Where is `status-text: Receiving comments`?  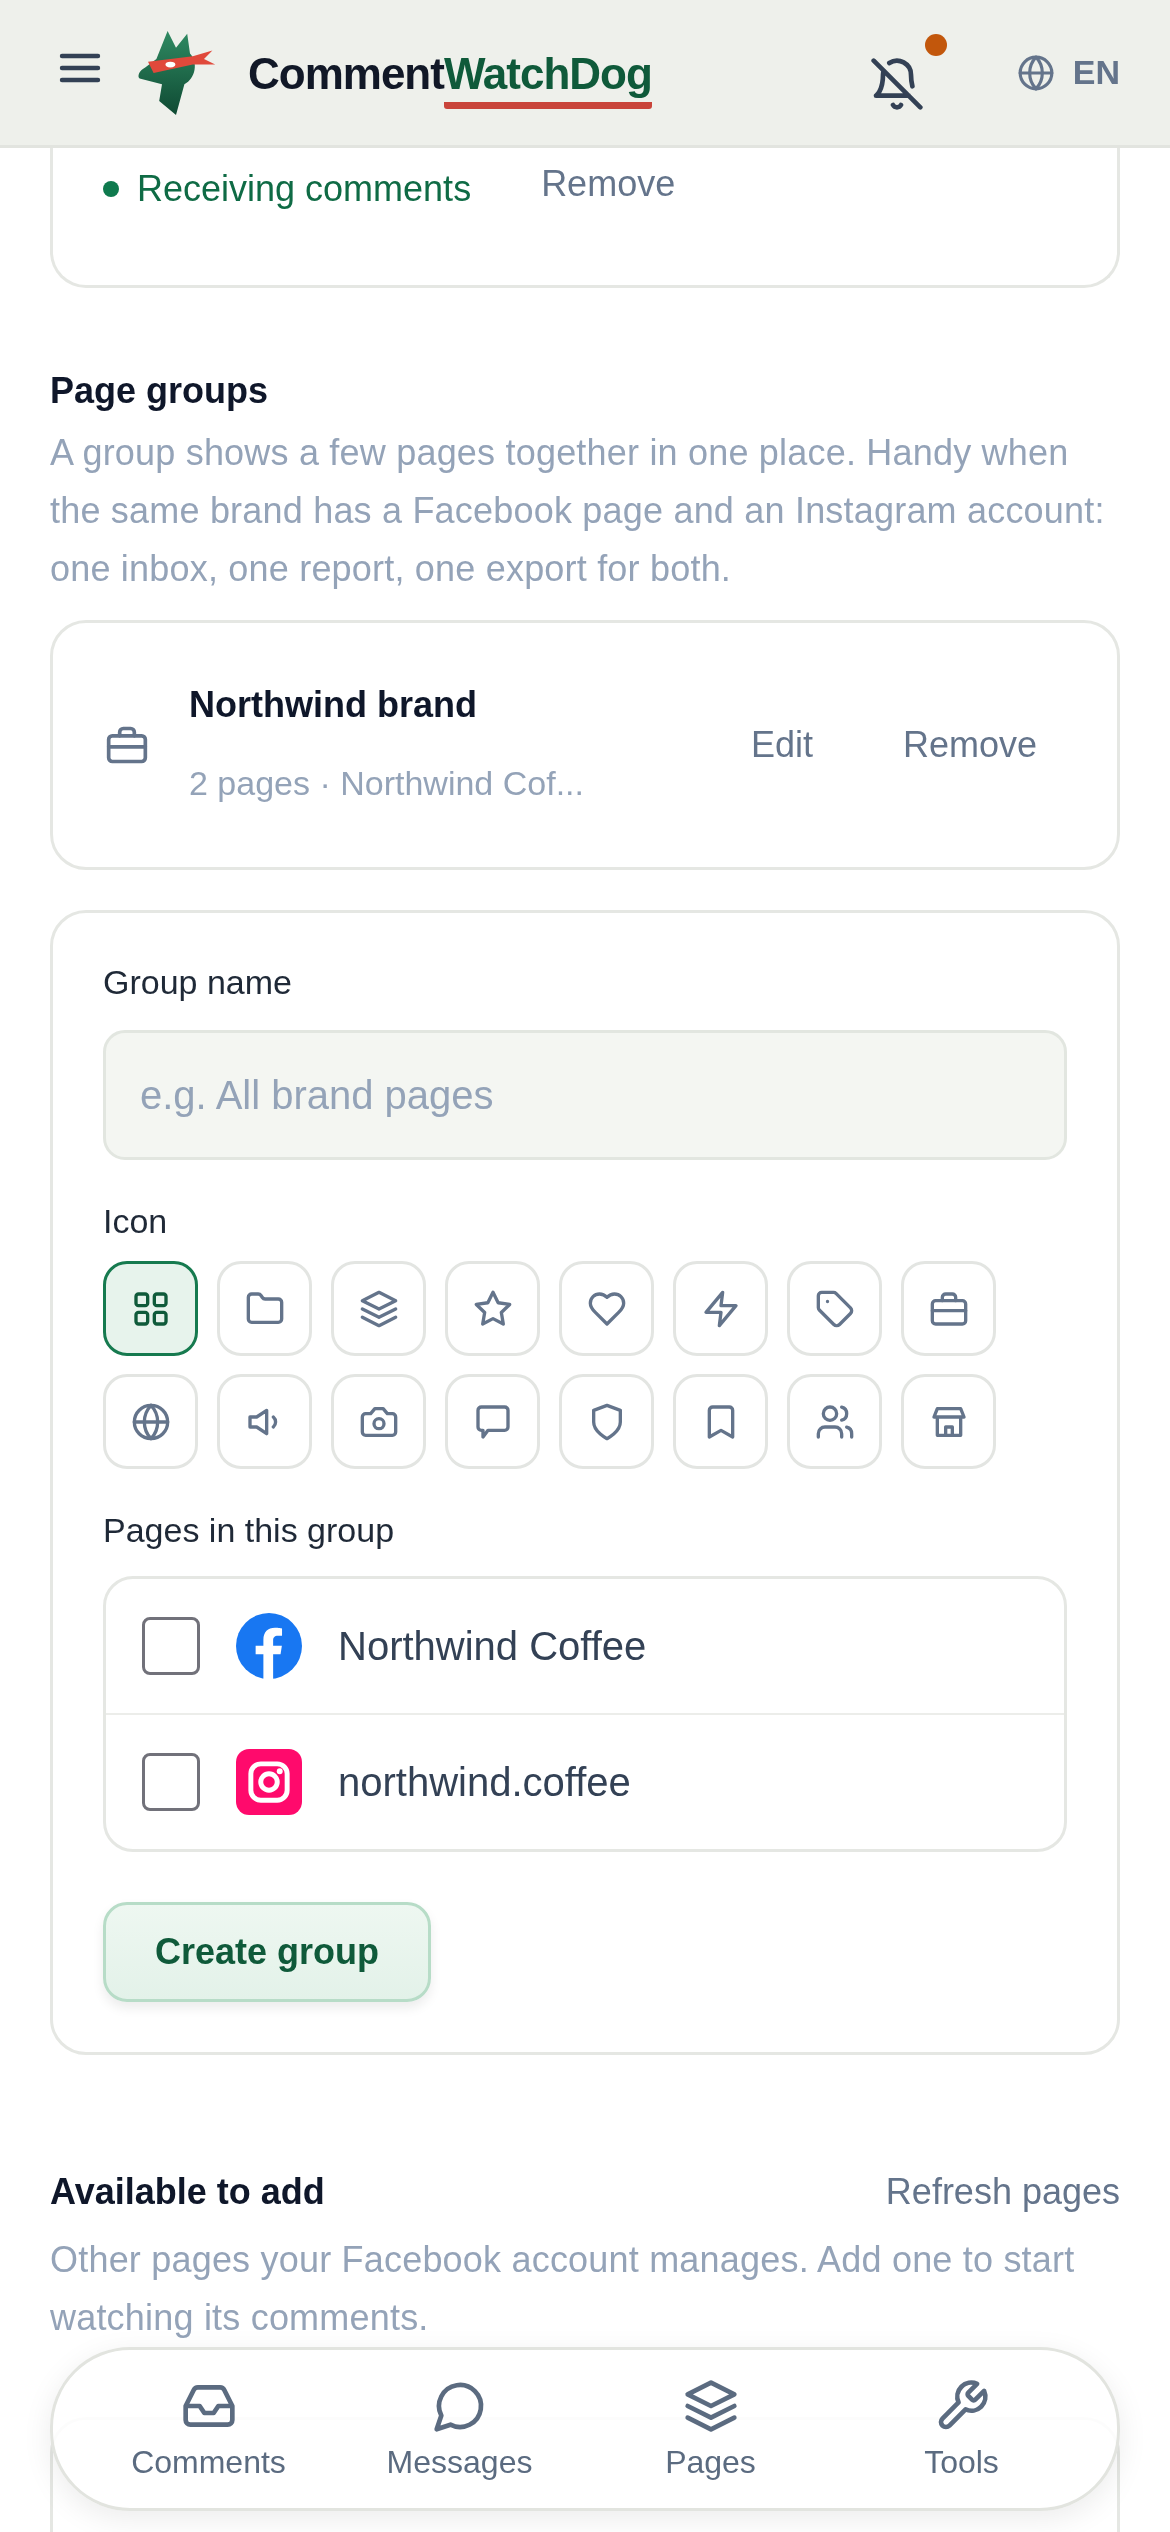
status-text: Receiving comments is located at coordinates (304, 189).